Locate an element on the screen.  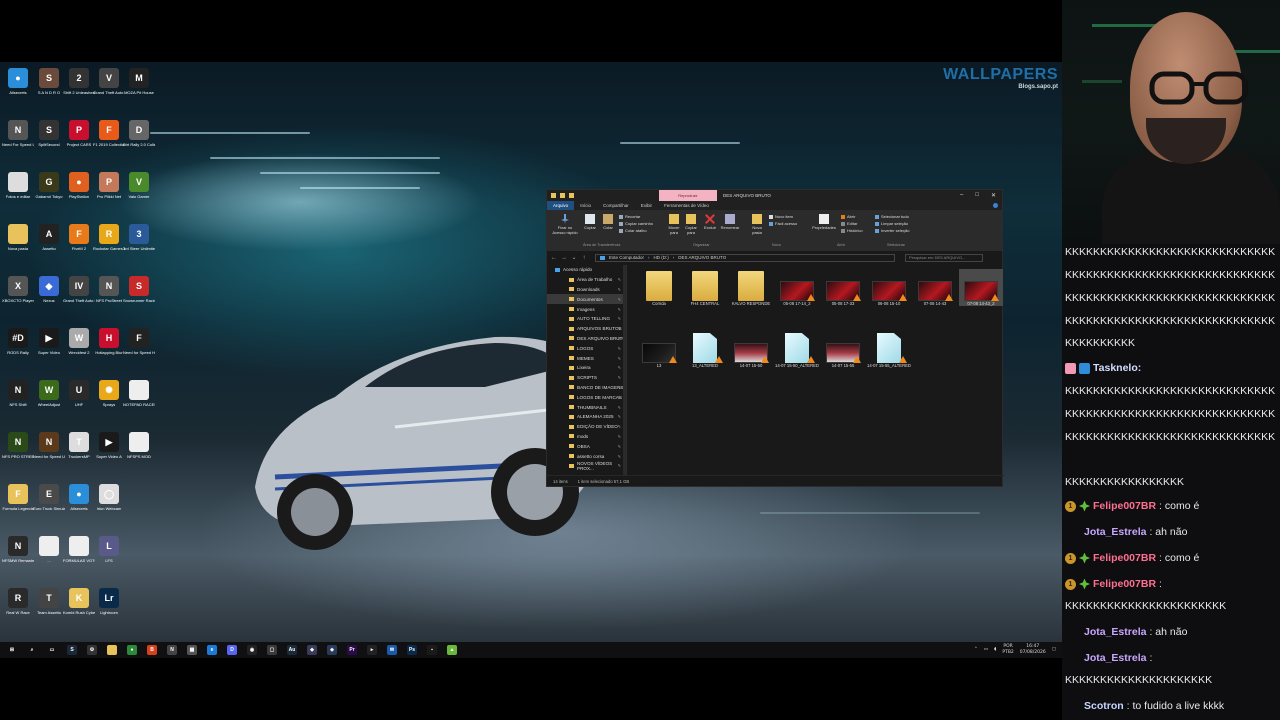
desktop-icon: Lr Lightroom is located at coordinates (109, 601).